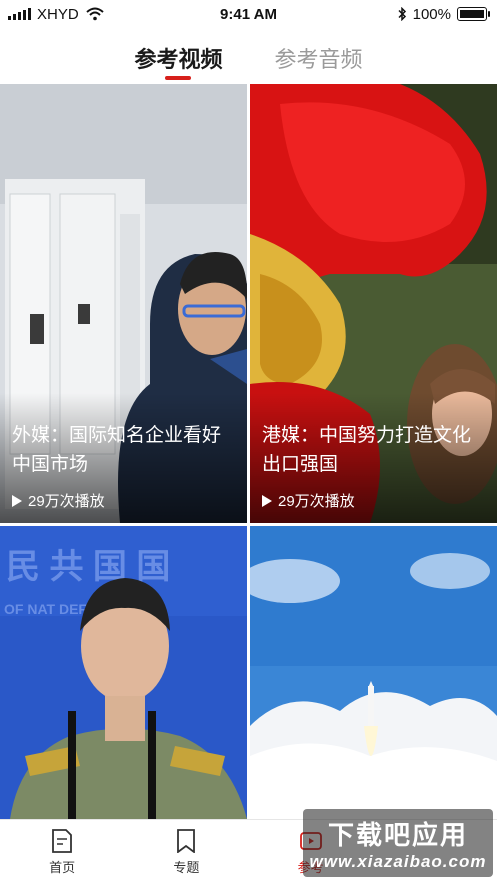 The width and height of the screenshot is (497, 884). I want to click on carrier-label: XHYD, so click(58, 14).